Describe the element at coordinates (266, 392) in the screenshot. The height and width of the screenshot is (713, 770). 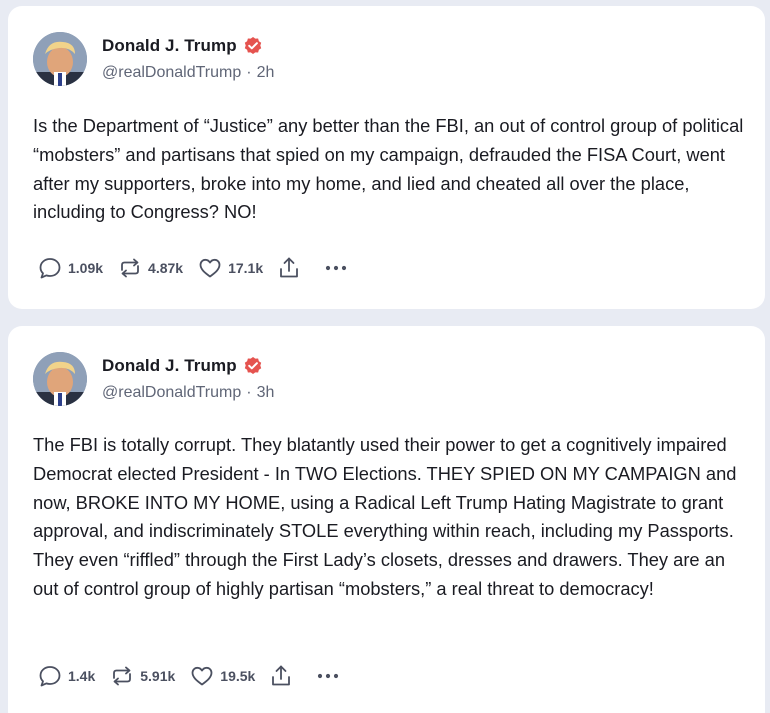
I see `post-timestamp: 3h` at that location.